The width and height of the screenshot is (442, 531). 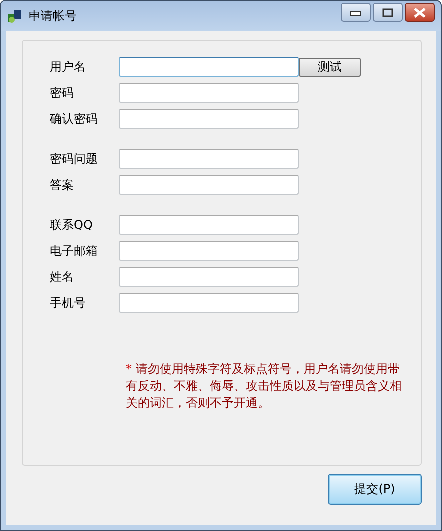 What do you see at coordinates (330, 67) in the screenshot?
I see `test-button: 测试` at bounding box center [330, 67].